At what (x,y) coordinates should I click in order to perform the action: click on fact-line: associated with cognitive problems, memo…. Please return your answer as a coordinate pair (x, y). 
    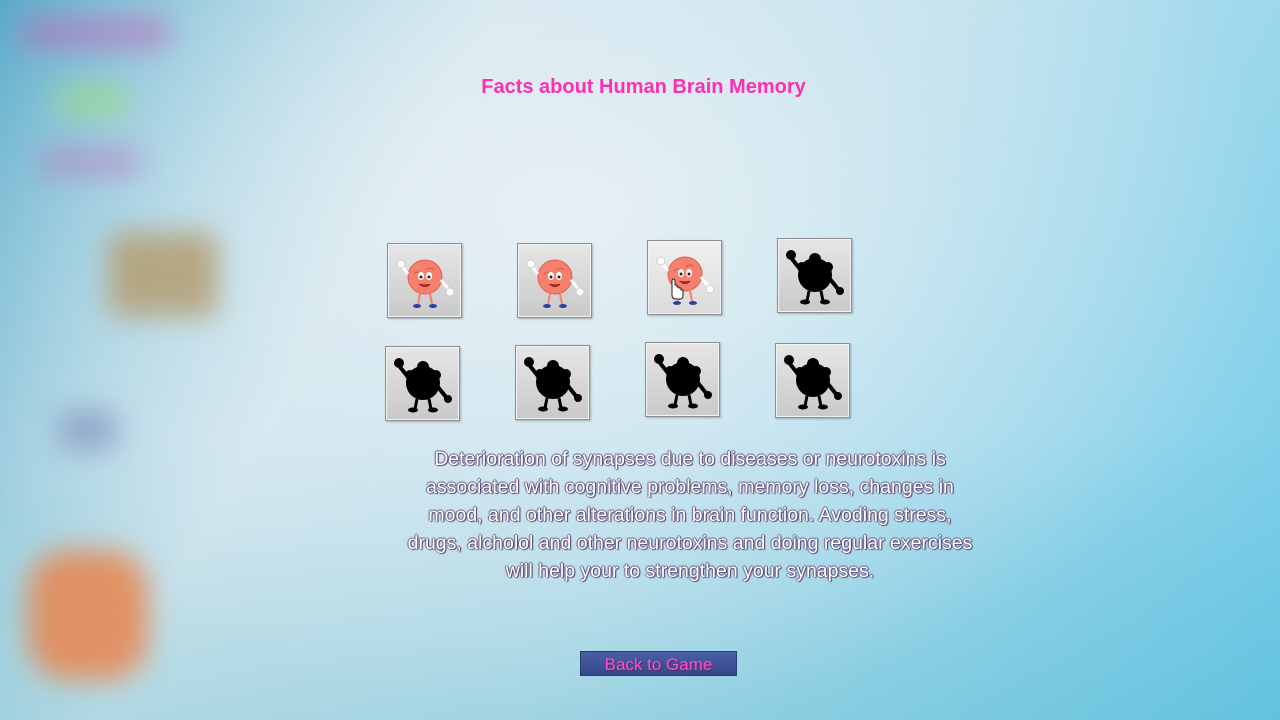
    Looking at the image, I should click on (690, 487).